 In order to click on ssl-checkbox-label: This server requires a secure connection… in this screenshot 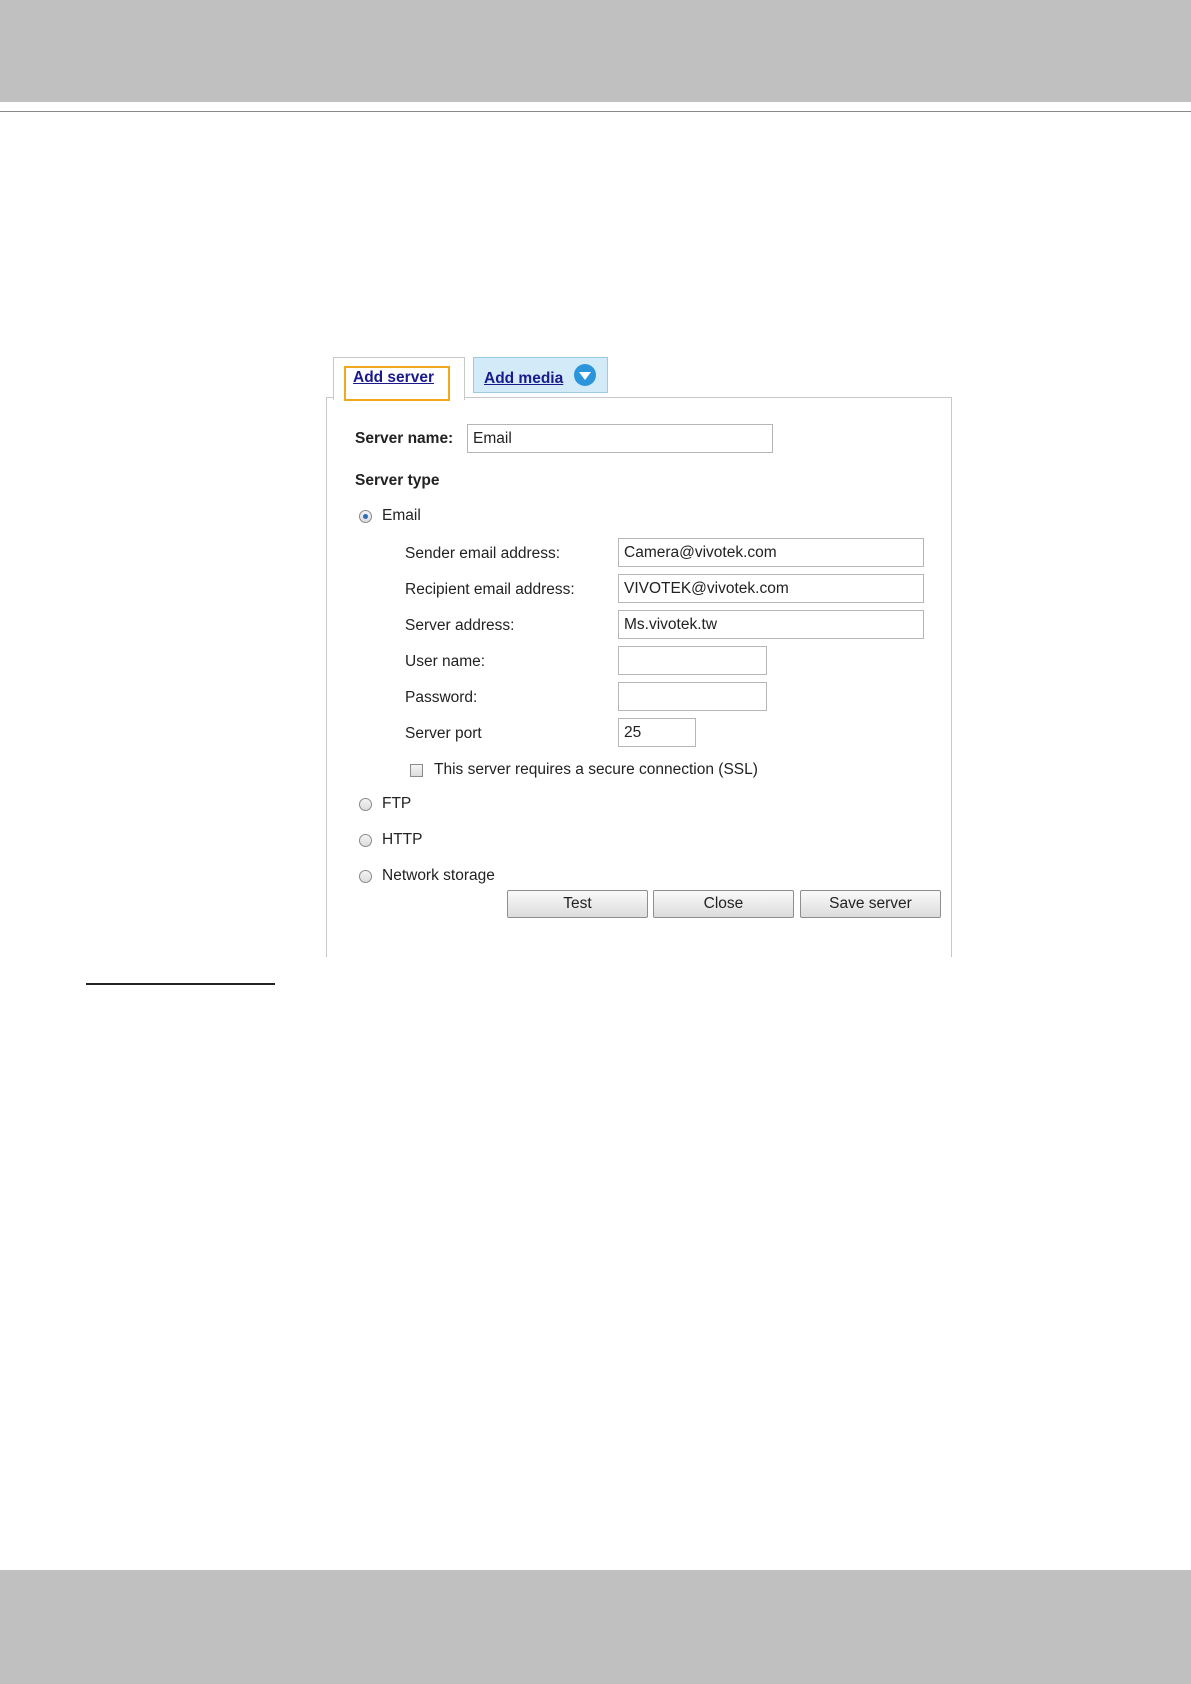, I will do `click(596, 769)`.